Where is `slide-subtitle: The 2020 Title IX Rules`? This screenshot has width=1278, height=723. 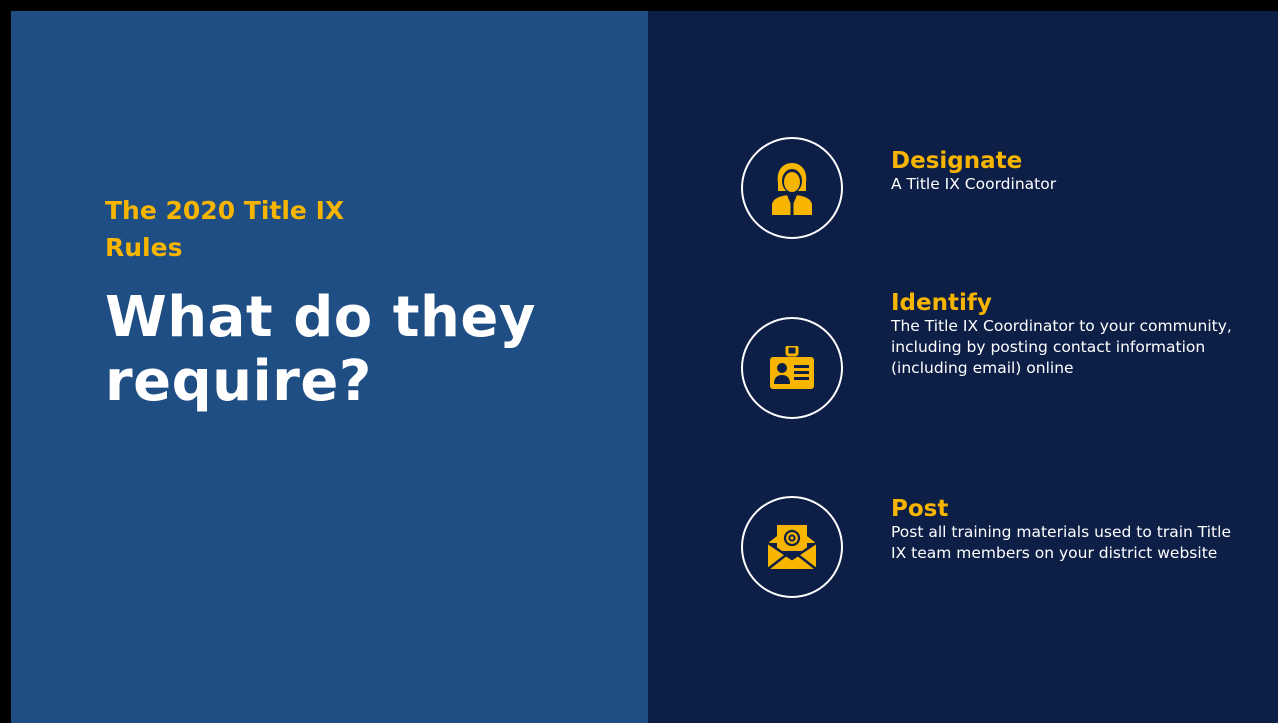
slide-subtitle: The 2020 Title IX Rules is located at coordinates (225, 229).